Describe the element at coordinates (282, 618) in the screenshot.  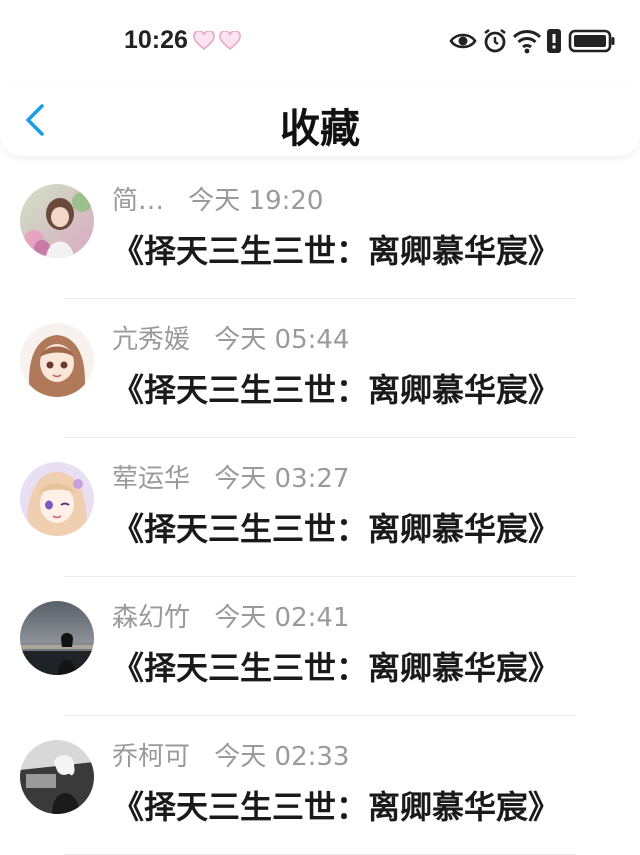
I see `timestamp: 今天 02:41` at that location.